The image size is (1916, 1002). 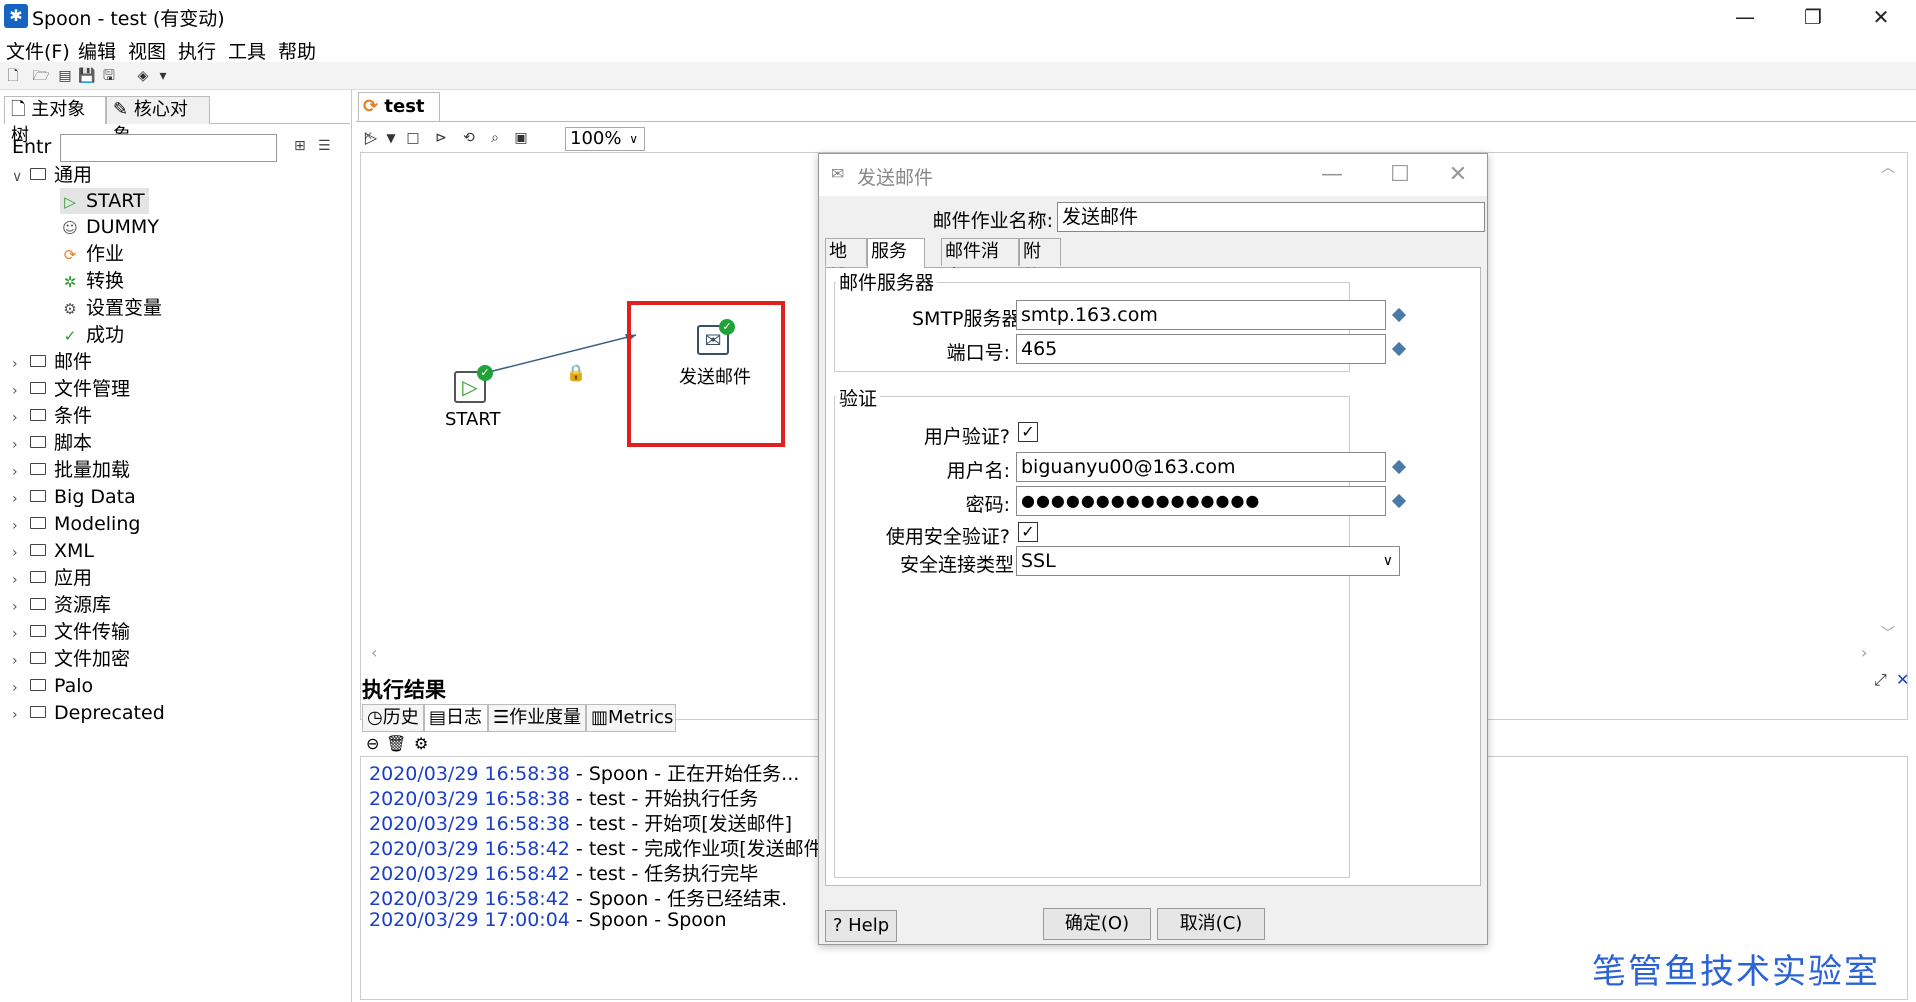 I want to click on folder-icon, so click(x=38, y=522).